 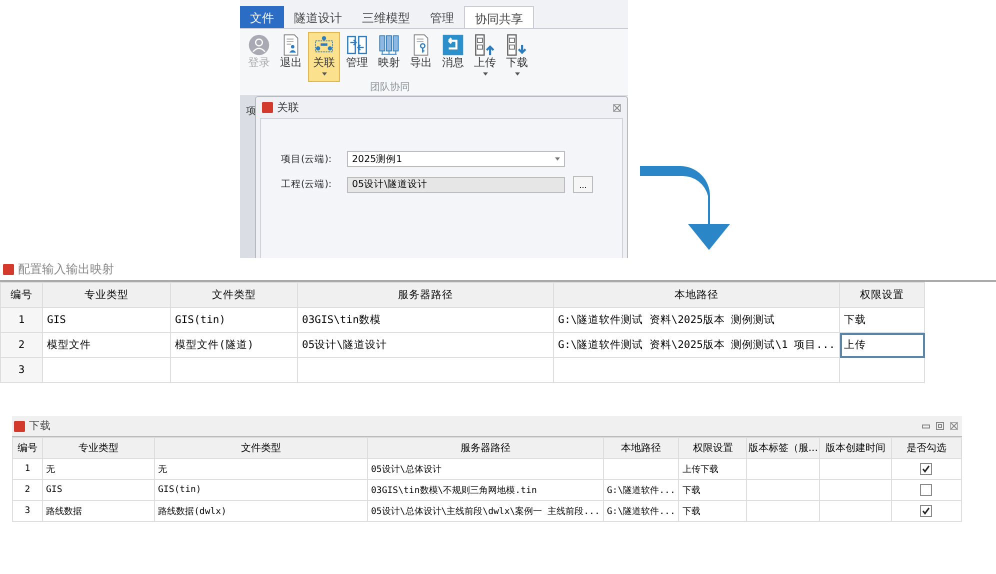 I want to click on ribbon-button: 映射, so click(x=389, y=57).